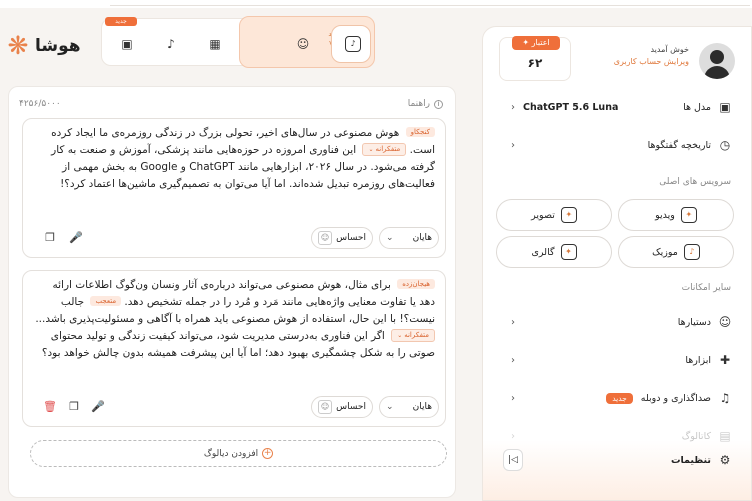  I want to click on main-services-title: سرویس های اصلی, so click(695, 182).